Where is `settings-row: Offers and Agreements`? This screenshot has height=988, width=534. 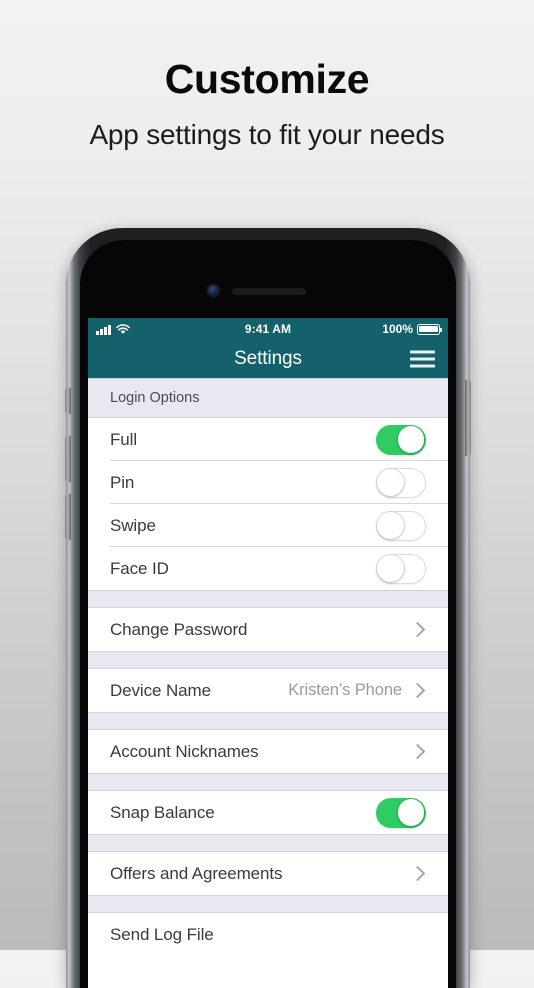
settings-row: Offers and Agreements is located at coordinates (268, 873).